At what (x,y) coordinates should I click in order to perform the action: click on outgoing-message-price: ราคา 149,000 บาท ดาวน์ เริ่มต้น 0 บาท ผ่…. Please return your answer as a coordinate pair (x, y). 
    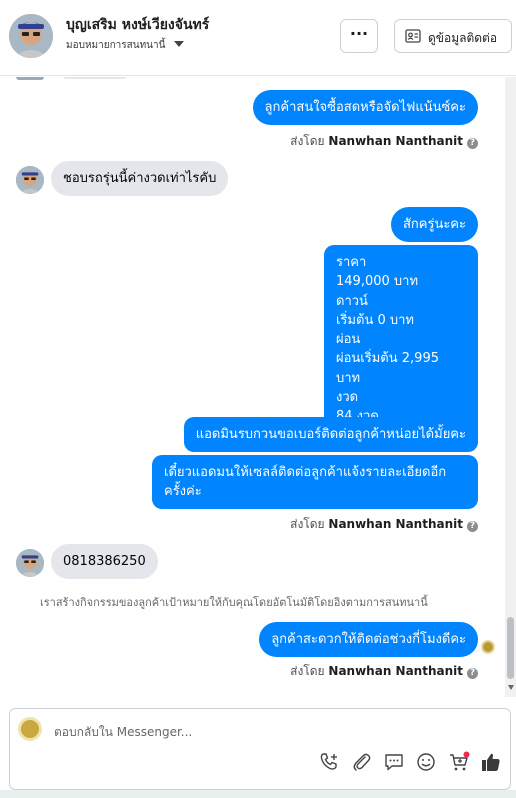
    Looking at the image, I should click on (401, 340).